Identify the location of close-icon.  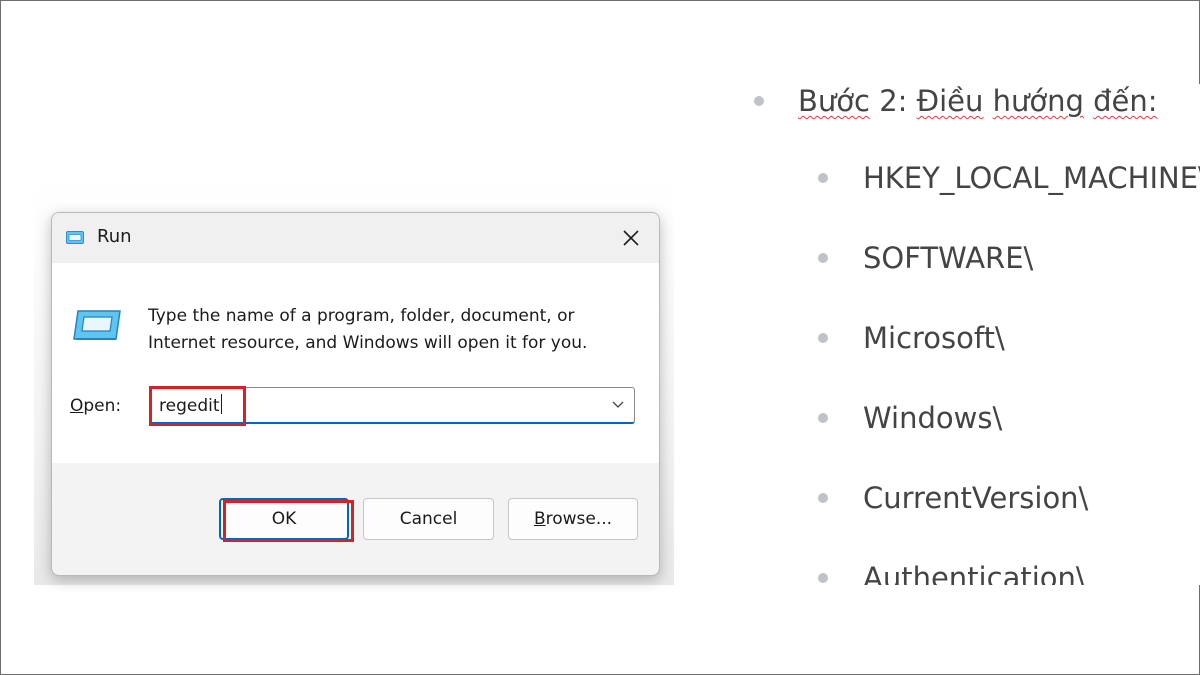
(631, 238).